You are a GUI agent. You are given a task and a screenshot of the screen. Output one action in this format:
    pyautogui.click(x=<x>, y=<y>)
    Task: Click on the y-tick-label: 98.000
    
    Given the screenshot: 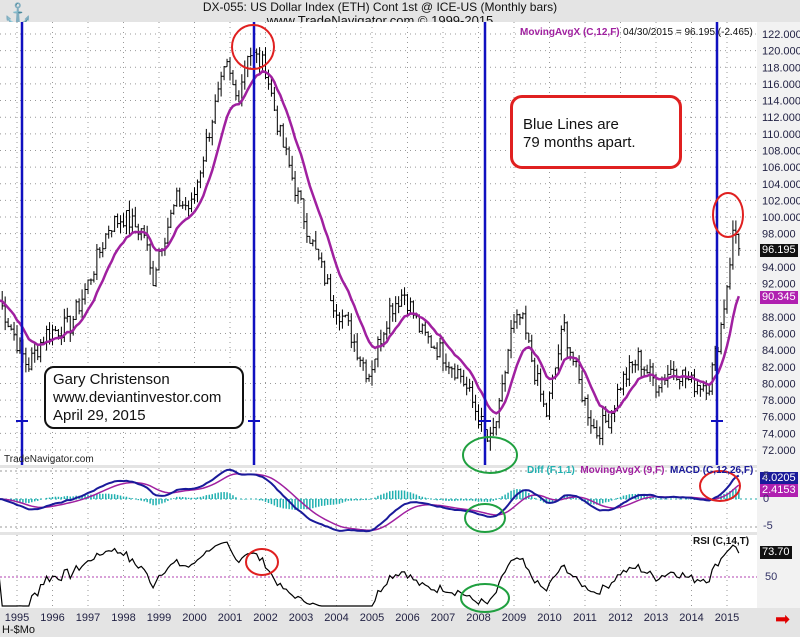 What is the action you would take?
    pyautogui.click(x=779, y=235)
    